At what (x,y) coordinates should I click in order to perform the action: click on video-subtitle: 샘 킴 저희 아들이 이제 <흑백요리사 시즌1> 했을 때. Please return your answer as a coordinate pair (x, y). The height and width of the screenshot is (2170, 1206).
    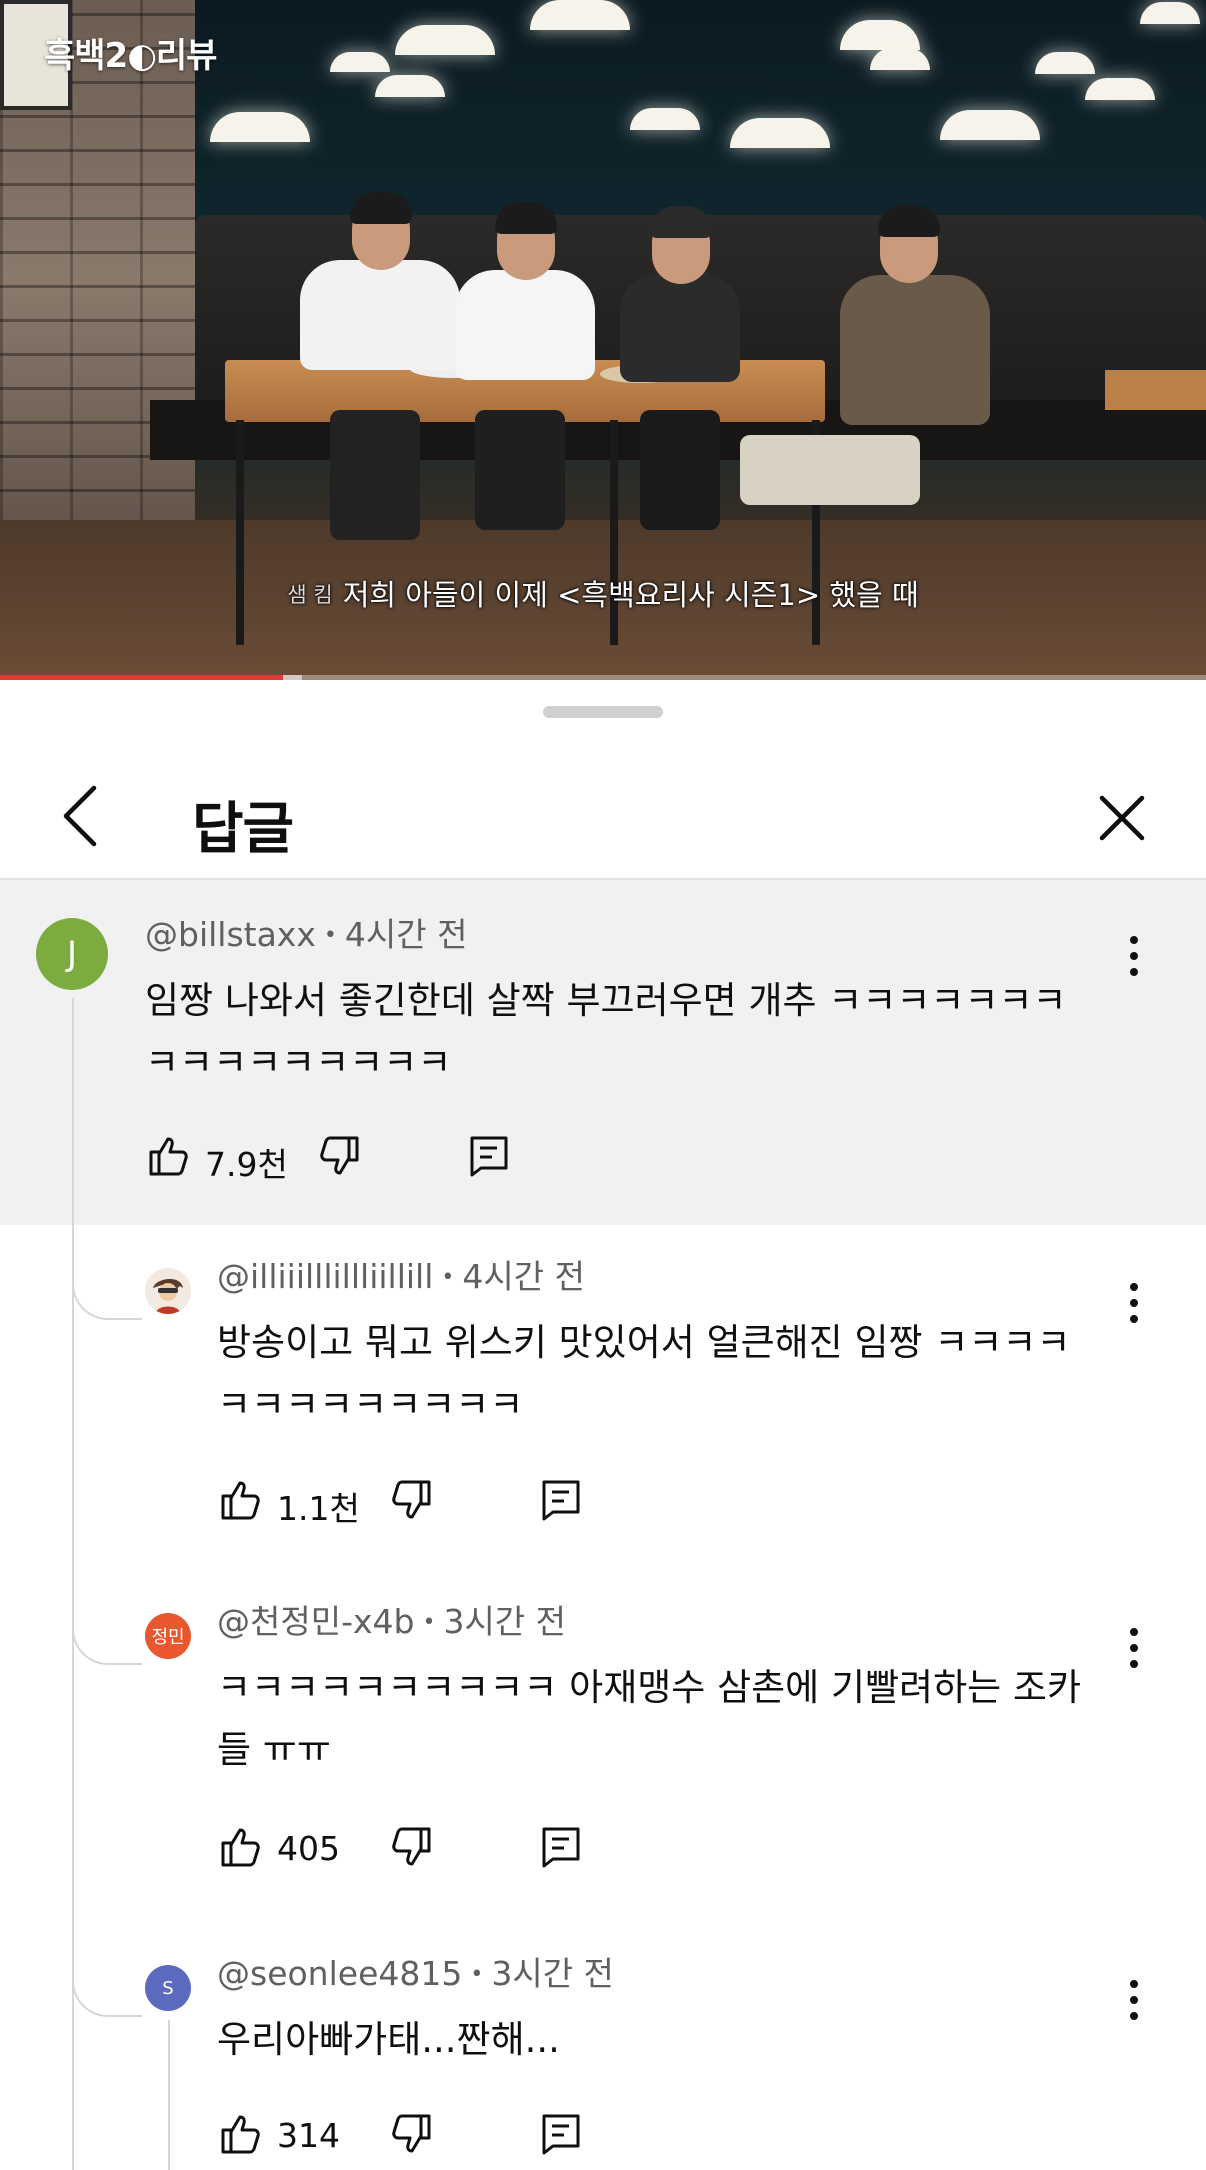
    Looking at the image, I should click on (603, 593).